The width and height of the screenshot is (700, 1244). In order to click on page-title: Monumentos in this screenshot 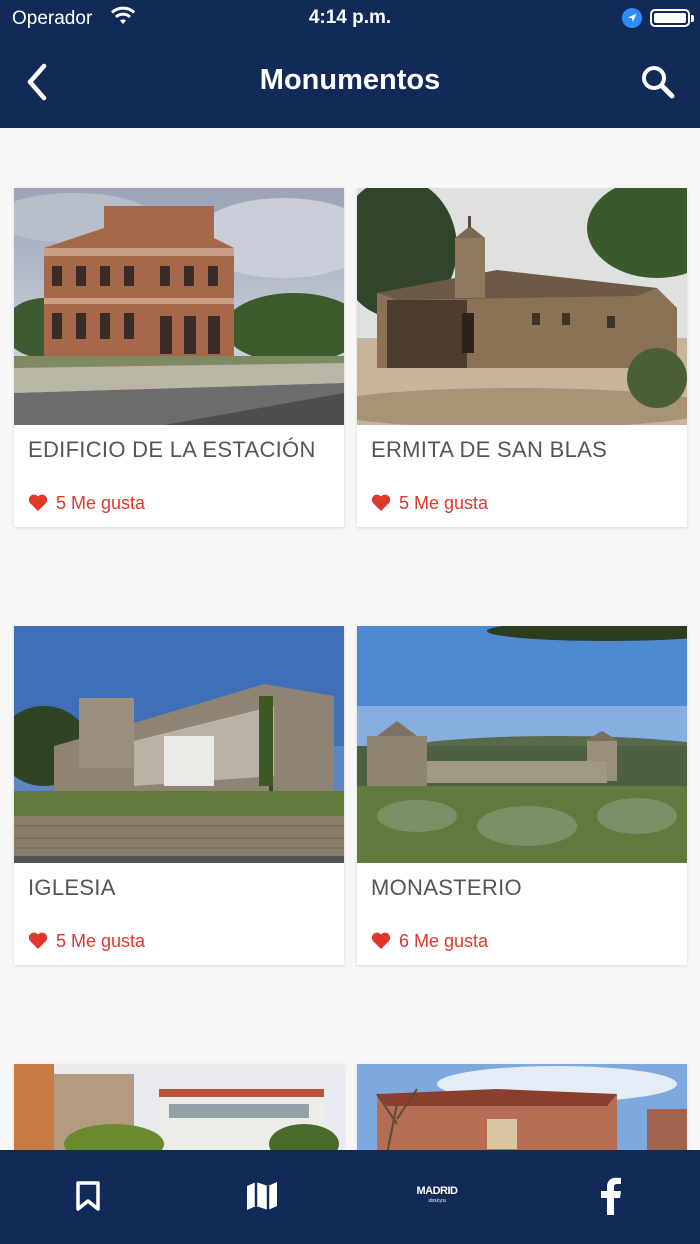, I will do `click(350, 80)`.